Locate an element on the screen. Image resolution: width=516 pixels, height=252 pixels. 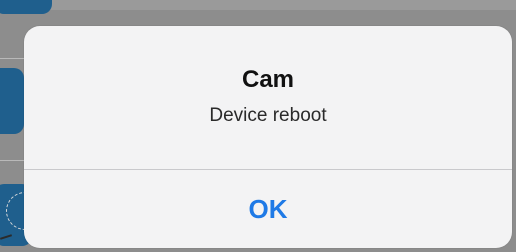
background-header-strip is located at coordinates (278, 5).